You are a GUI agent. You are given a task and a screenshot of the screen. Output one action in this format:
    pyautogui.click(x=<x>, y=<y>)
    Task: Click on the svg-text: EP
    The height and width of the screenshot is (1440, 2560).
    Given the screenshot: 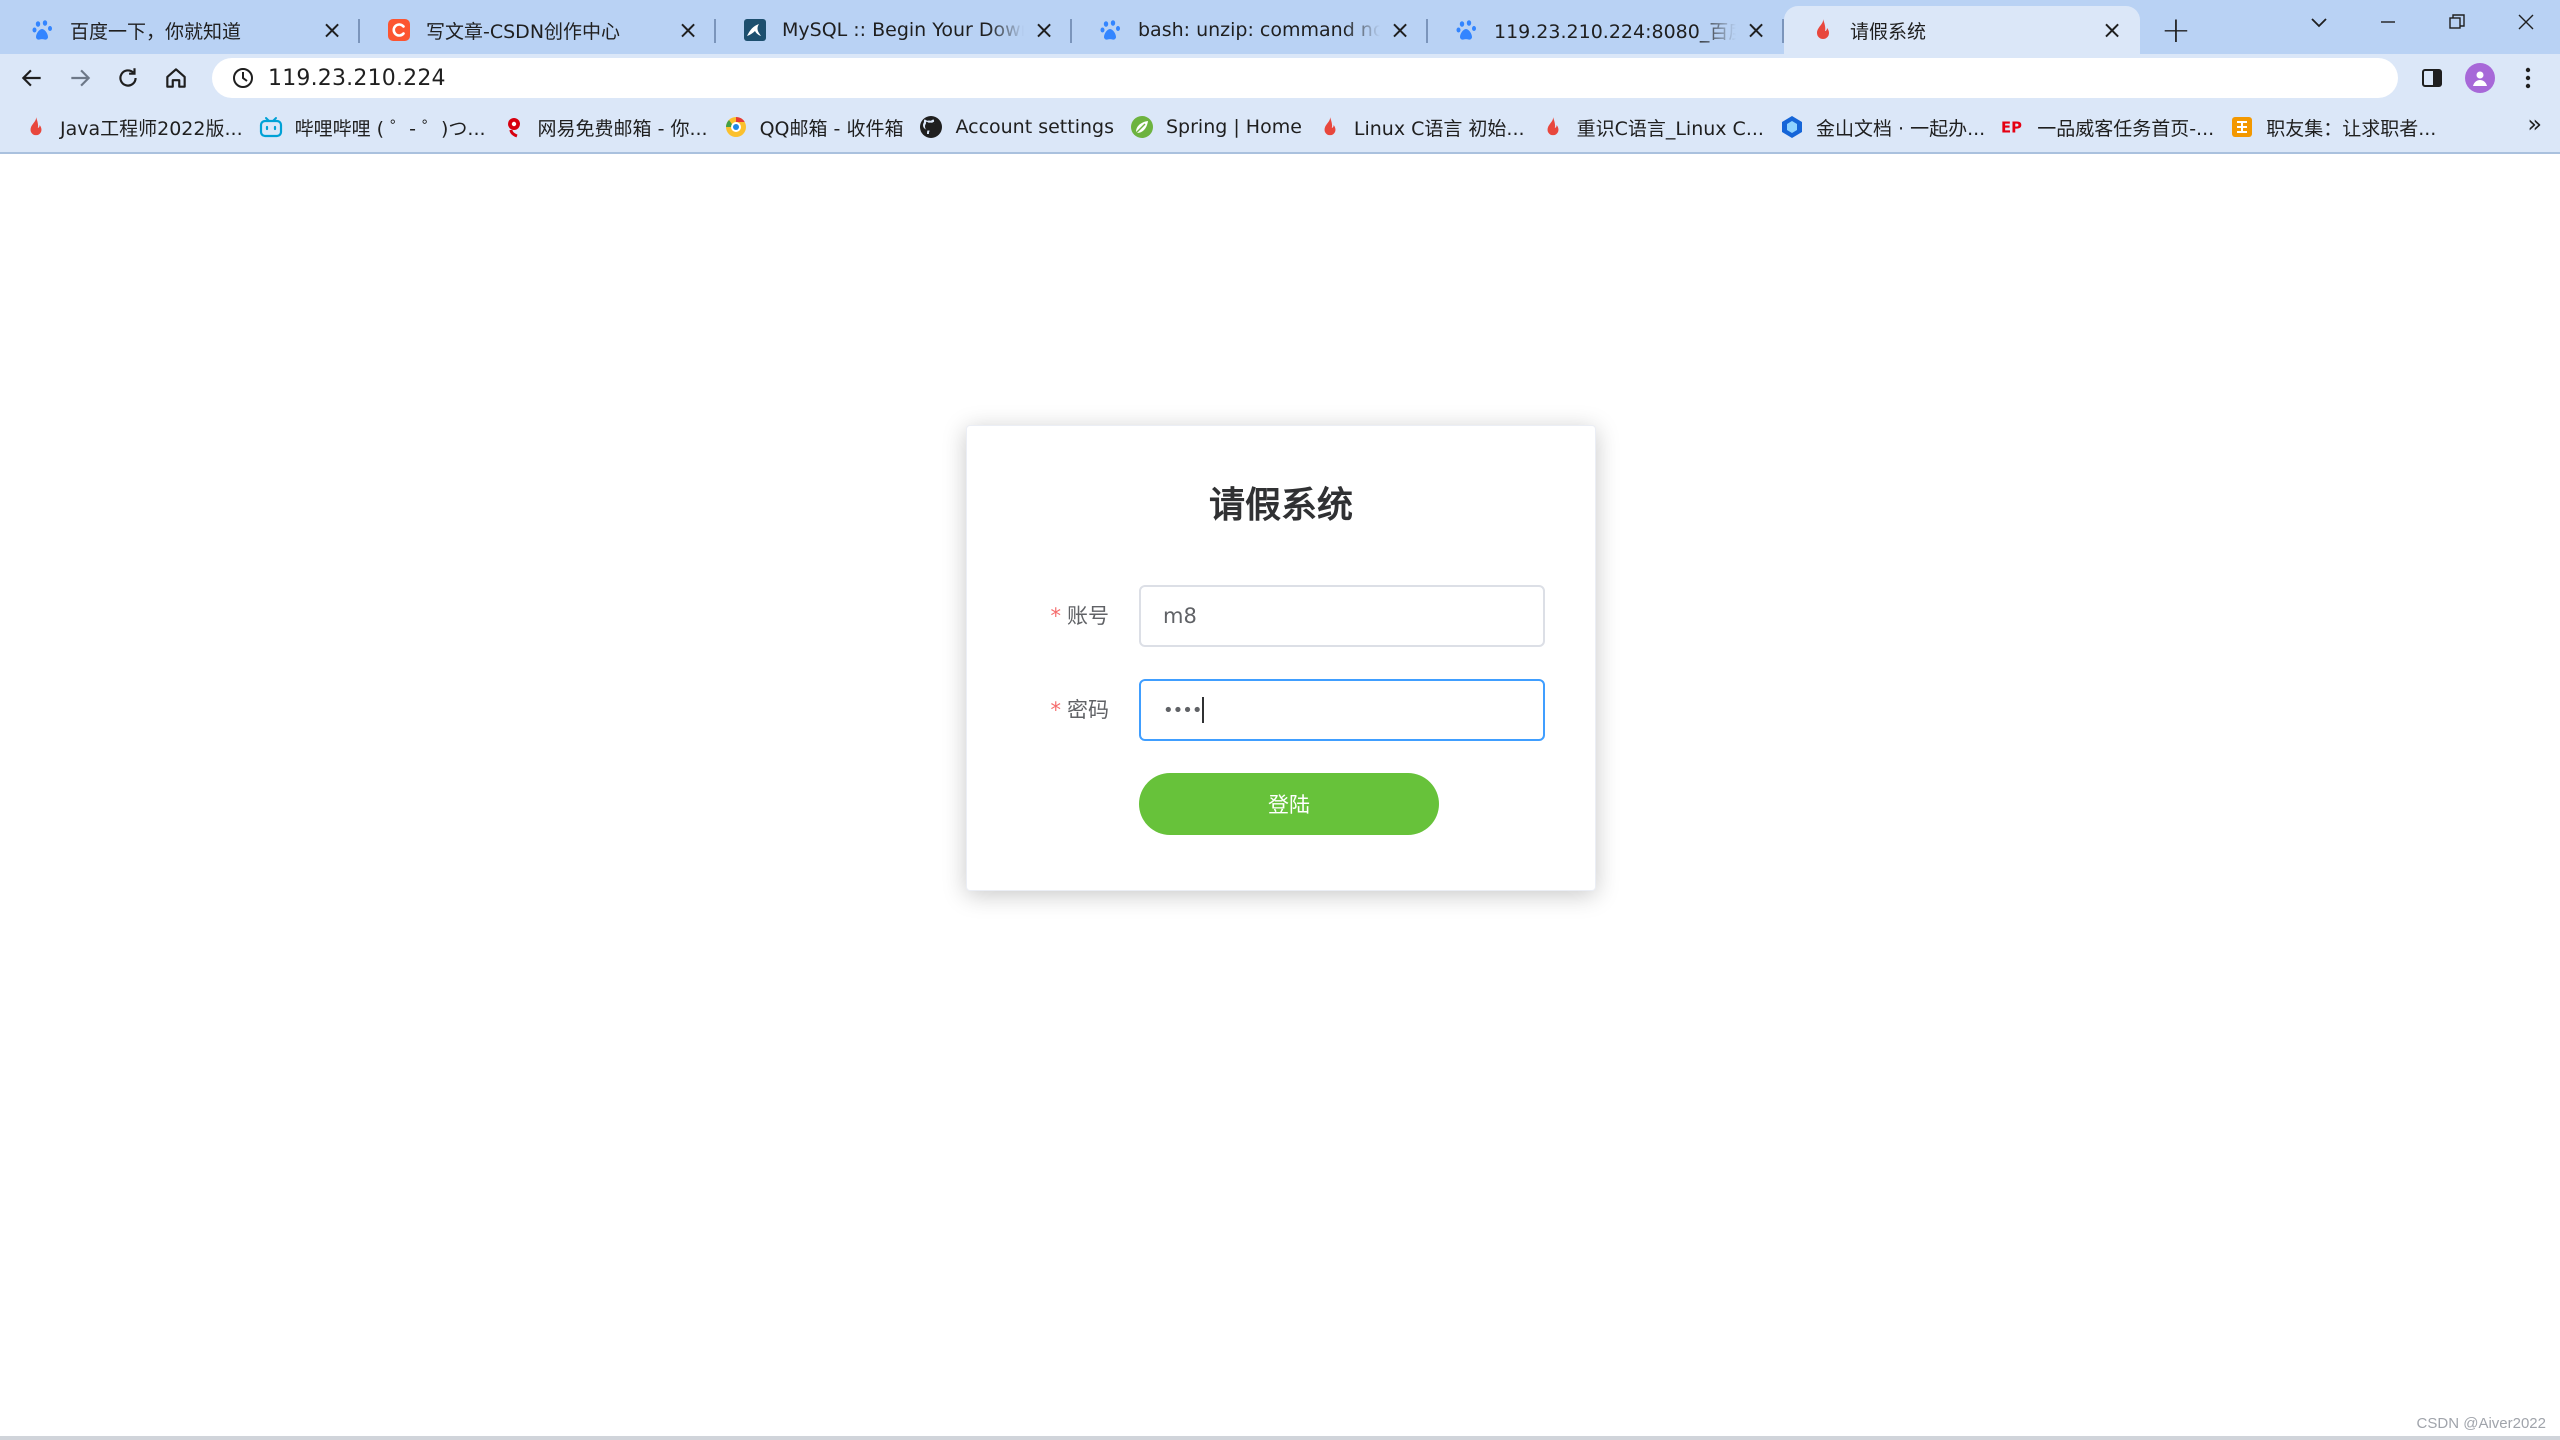 What is the action you would take?
    pyautogui.click(x=2011, y=128)
    